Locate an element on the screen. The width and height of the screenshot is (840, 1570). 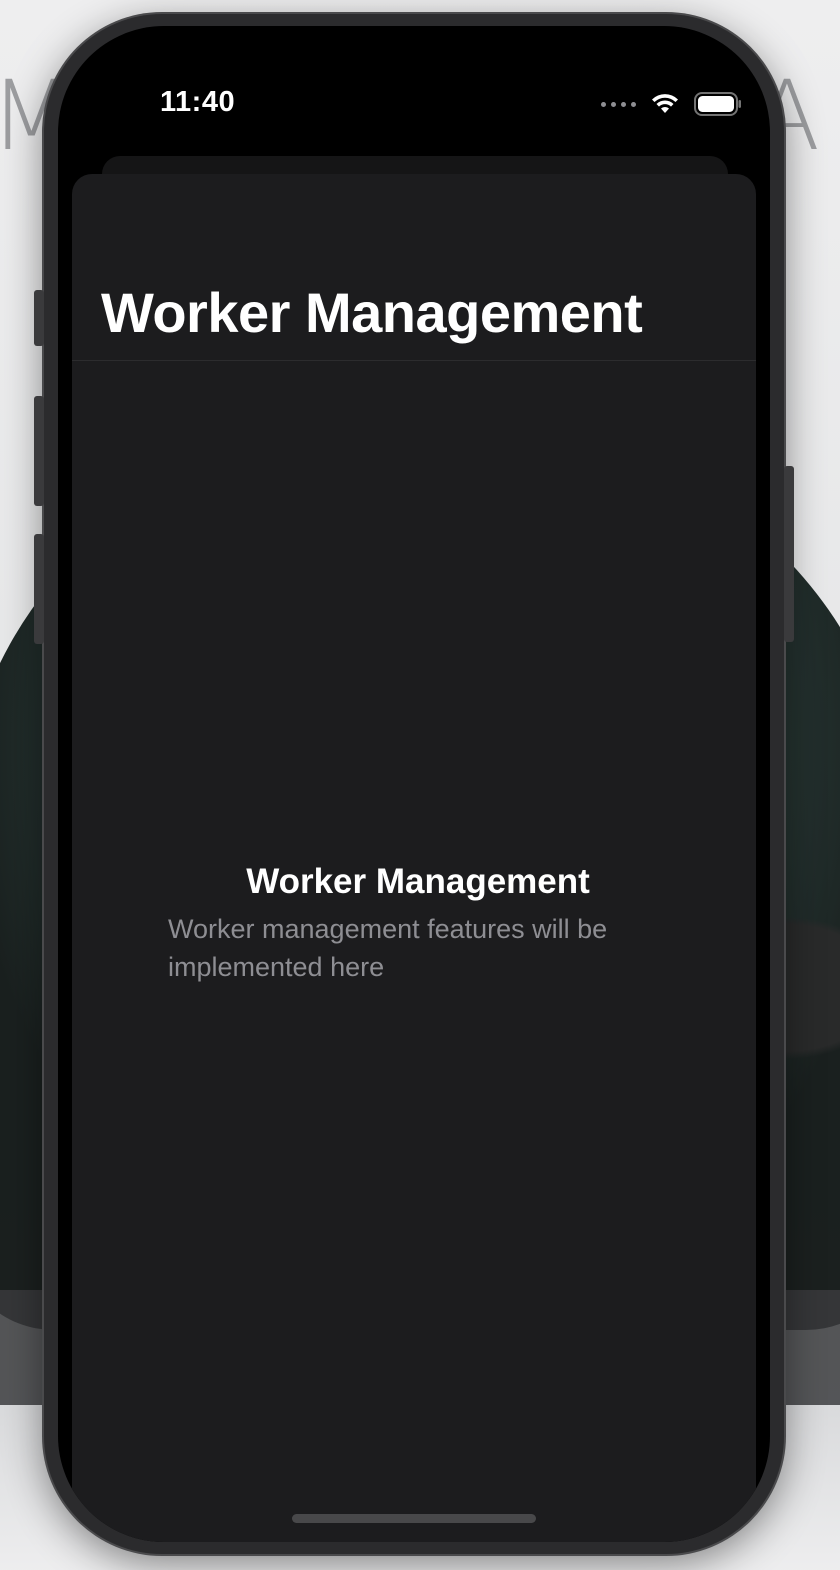
wifi-icon is located at coordinates (665, 103).